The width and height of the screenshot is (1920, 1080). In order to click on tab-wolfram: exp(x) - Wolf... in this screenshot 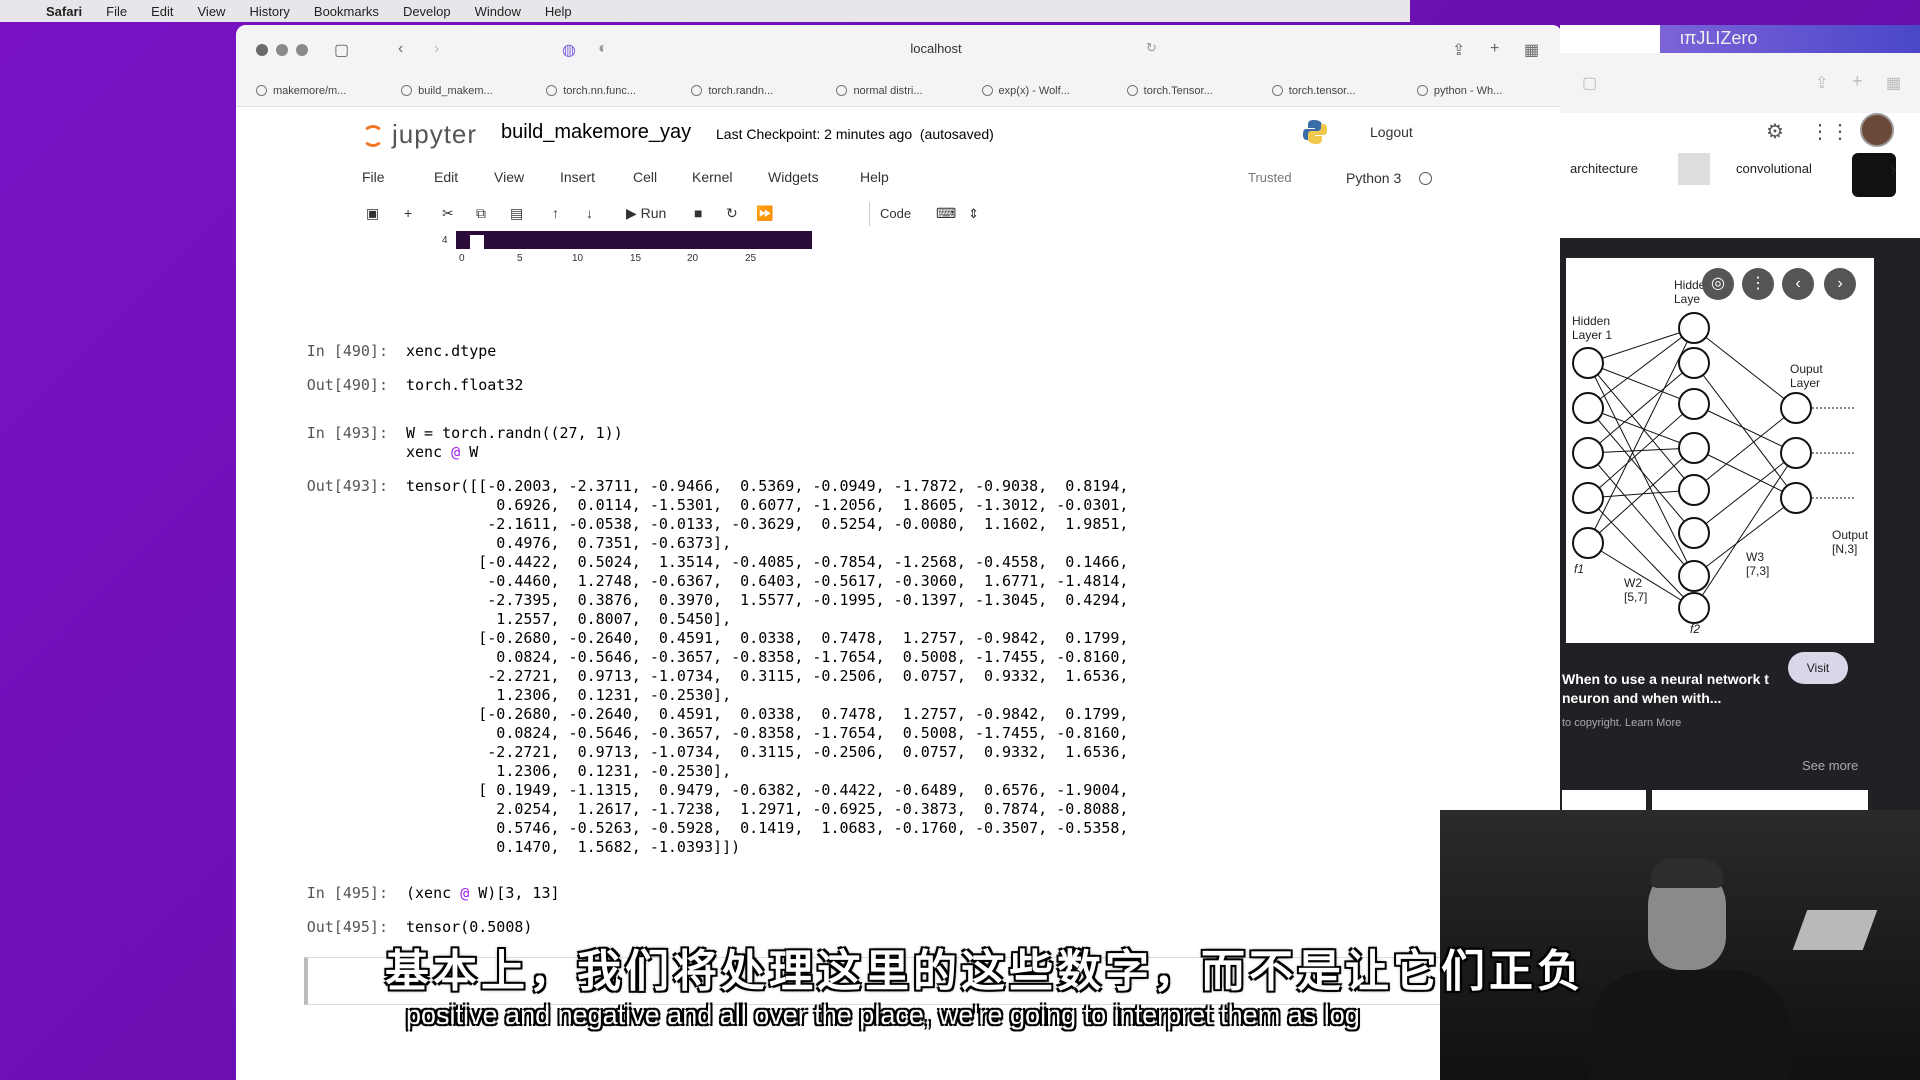, I will do `click(1054, 90)`.